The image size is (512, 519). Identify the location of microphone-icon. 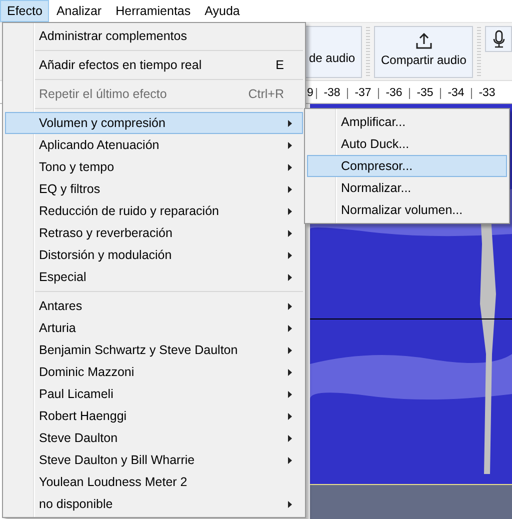
(498, 39).